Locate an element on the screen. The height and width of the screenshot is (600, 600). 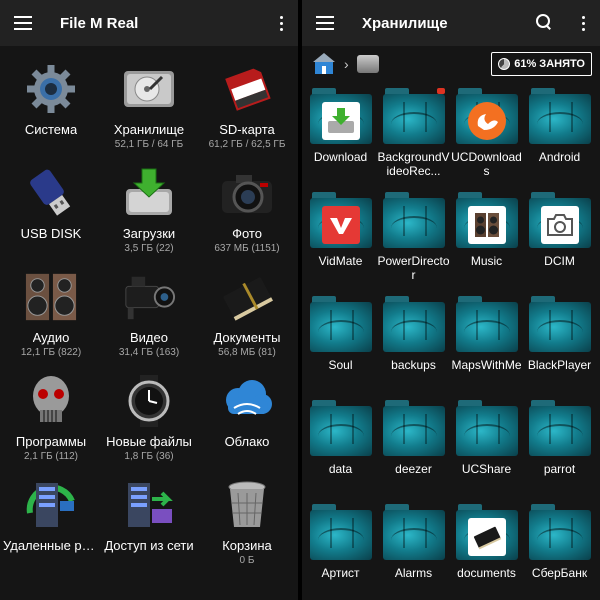
storage-crumb-icon is located at coordinates (367, 64).